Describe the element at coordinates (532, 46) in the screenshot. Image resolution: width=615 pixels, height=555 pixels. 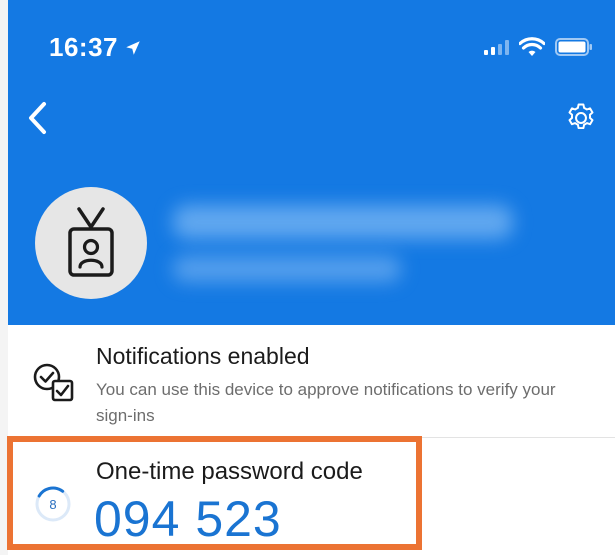
I see `wifi-icon` at that location.